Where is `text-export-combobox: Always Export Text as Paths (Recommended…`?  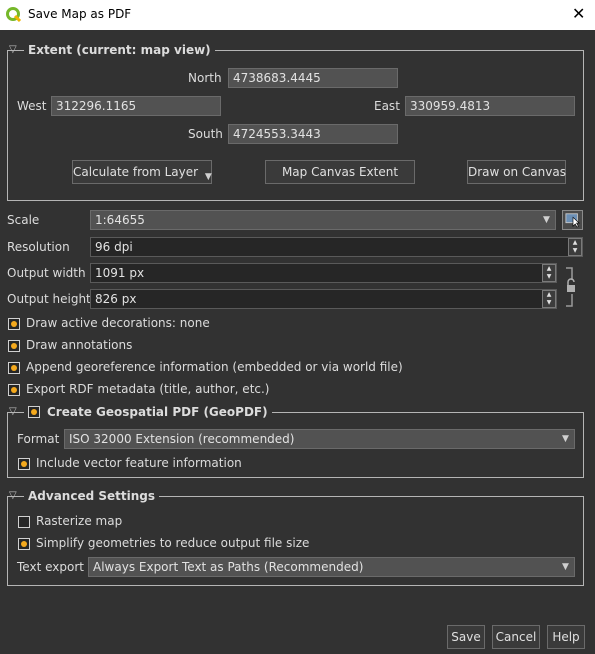 text-export-combobox: Always Export Text as Paths (Recommended… is located at coordinates (331, 567).